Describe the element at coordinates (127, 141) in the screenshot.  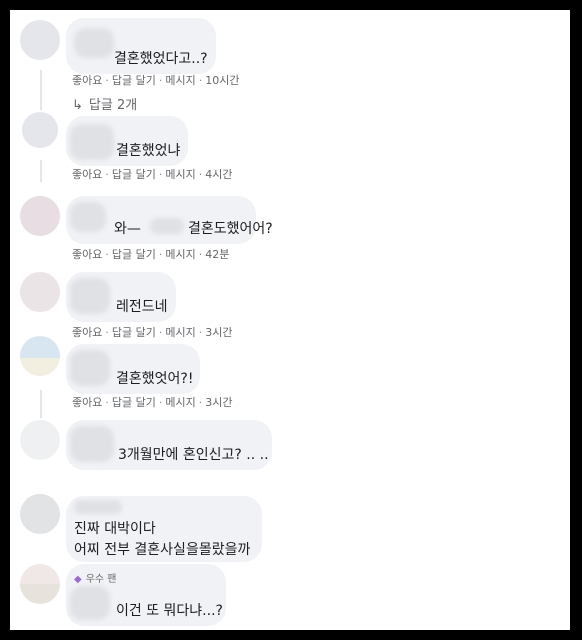
I see `comment-bubble: 결혼했었냐` at that location.